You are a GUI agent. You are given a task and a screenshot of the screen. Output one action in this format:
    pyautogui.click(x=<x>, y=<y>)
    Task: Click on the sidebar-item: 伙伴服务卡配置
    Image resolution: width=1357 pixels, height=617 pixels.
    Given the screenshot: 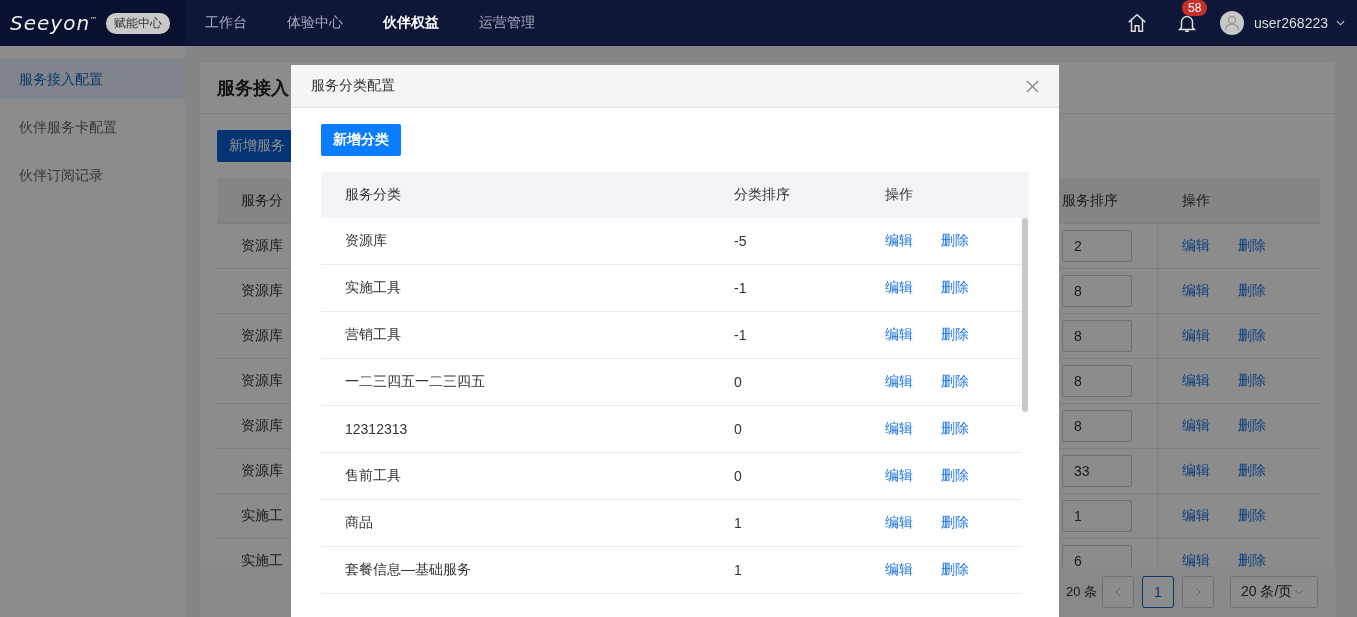 What is the action you would take?
    pyautogui.click(x=92, y=127)
    